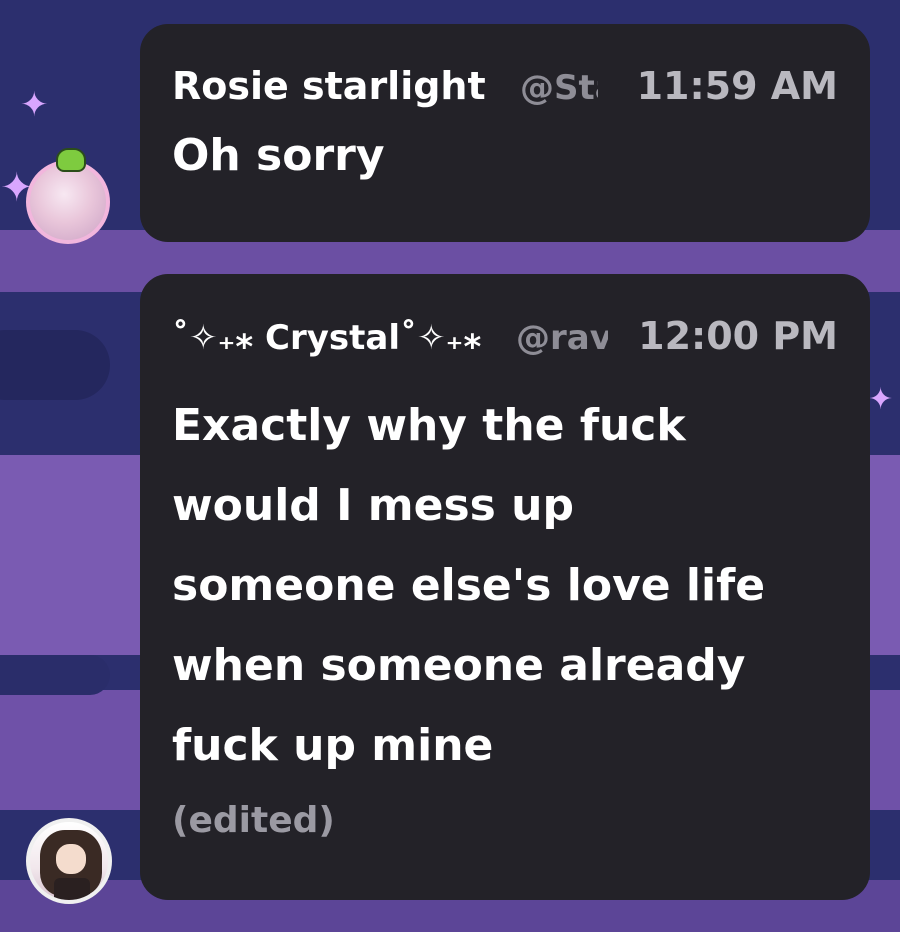 The height and width of the screenshot is (932, 900). Describe the element at coordinates (559, 88) in the screenshot. I see `author-handle: @Sta` at that location.